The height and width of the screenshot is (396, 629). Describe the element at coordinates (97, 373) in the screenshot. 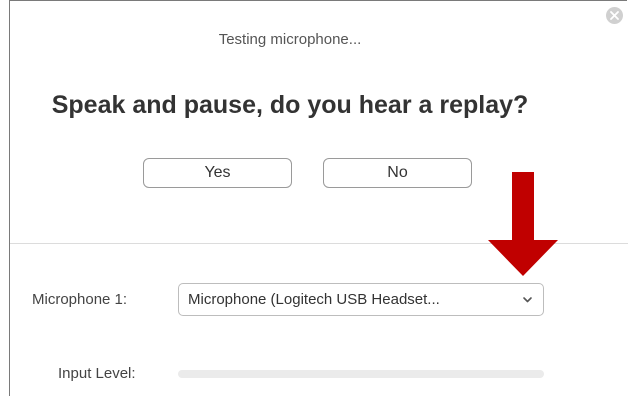

I see `input-level-label: Input Level:` at that location.